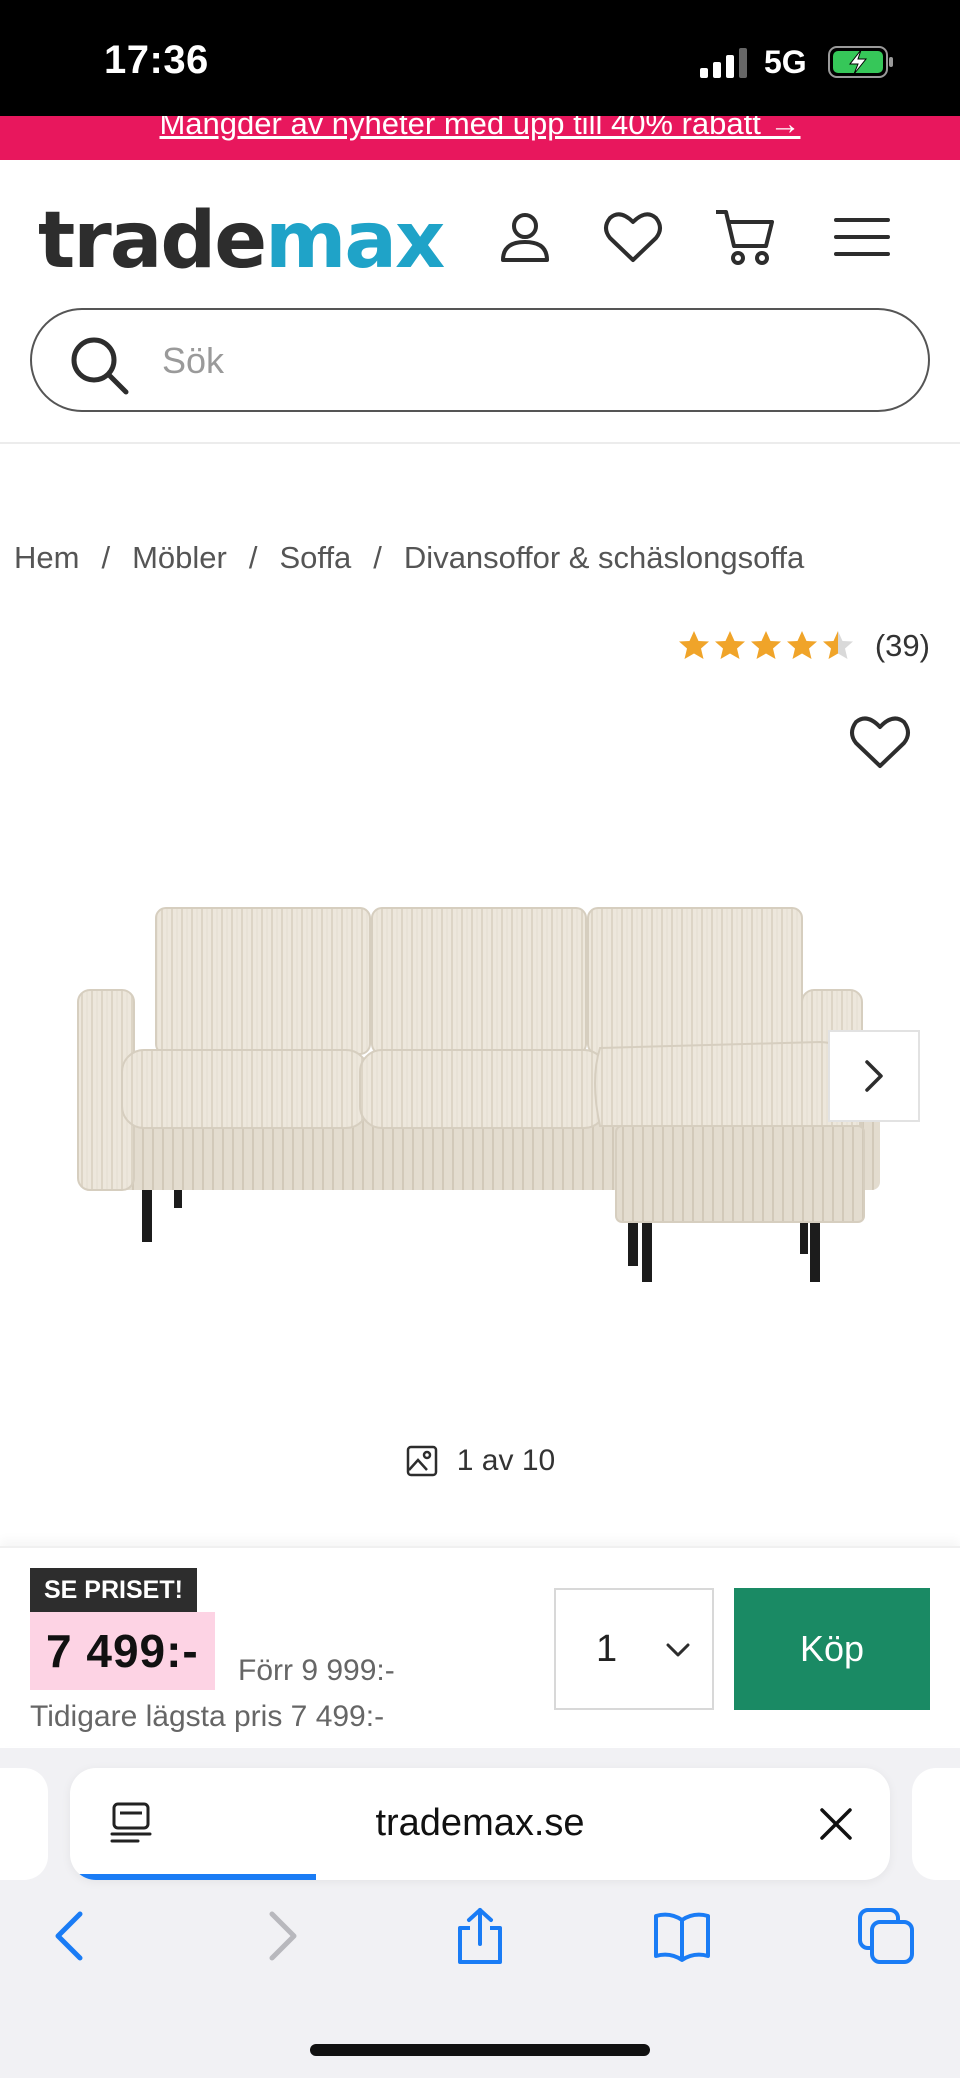 This screenshot has height=2078, width=960. What do you see at coordinates (241, 241) in the screenshot?
I see `trademax-logo: trademax` at bounding box center [241, 241].